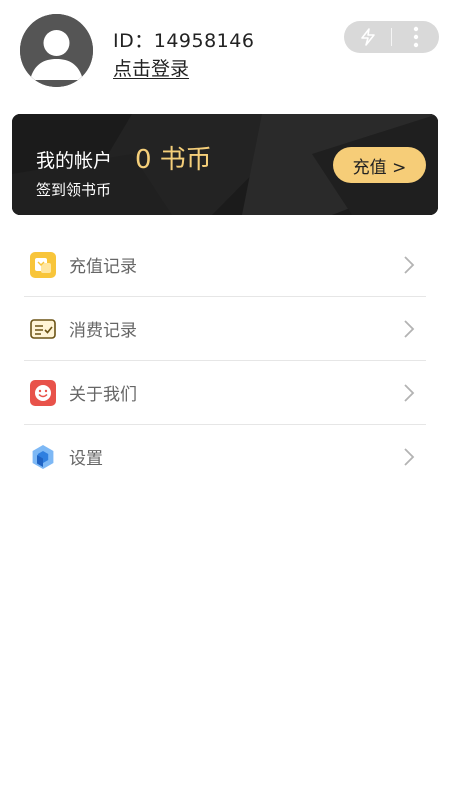  I want to click on menu-label: 消费记录, so click(103, 331).